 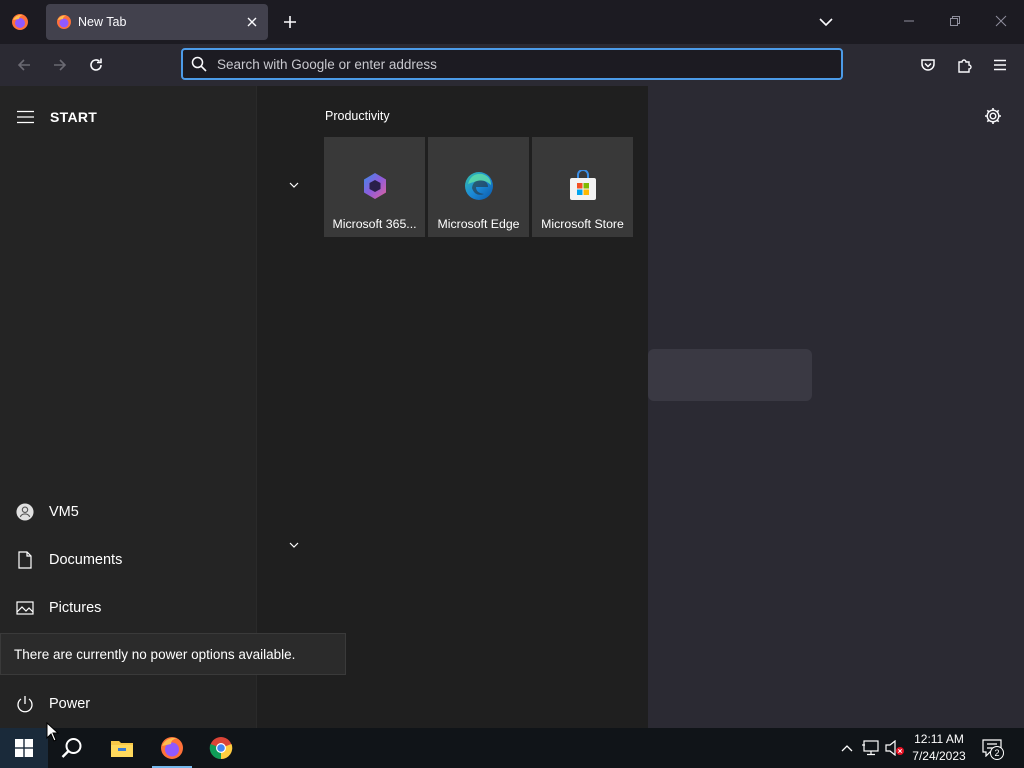 I want to click on forward-button, so click(x=60, y=65).